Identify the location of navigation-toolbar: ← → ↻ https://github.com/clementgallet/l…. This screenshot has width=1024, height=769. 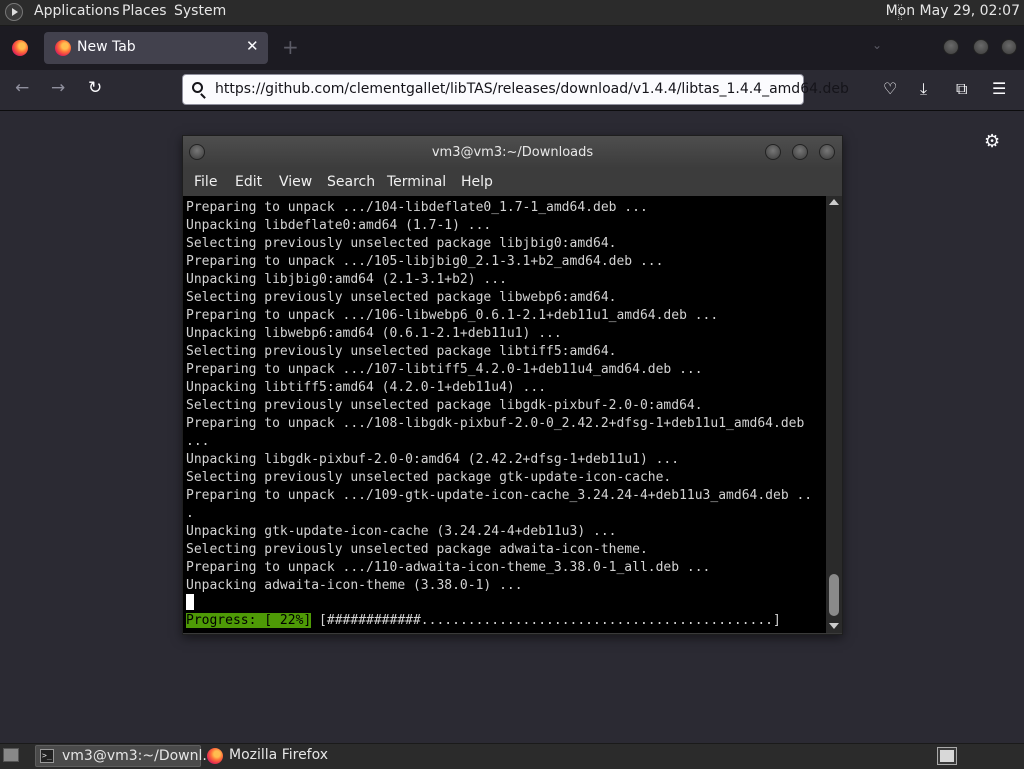
(512, 90).